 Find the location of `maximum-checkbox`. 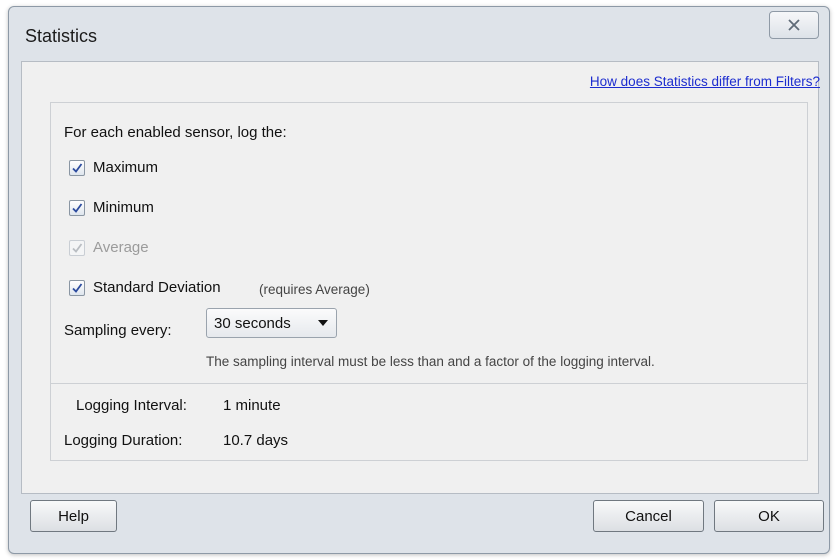

maximum-checkbox is located at coordinates (77, 168).